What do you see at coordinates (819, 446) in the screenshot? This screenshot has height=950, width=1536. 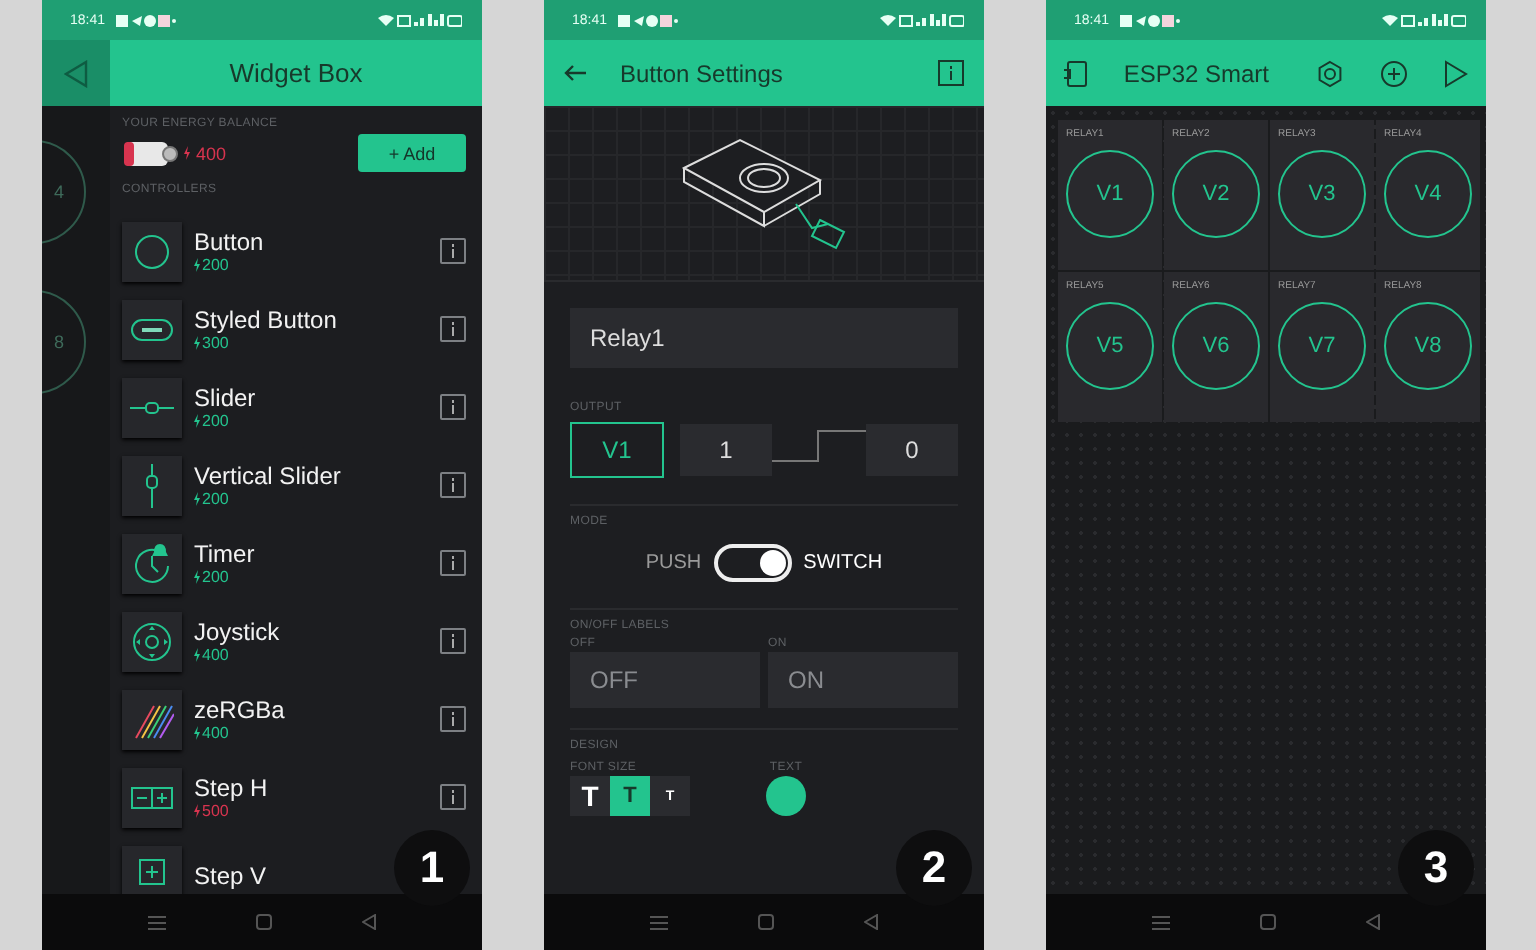 I see `connector-line` at bounding box center [819, 446].